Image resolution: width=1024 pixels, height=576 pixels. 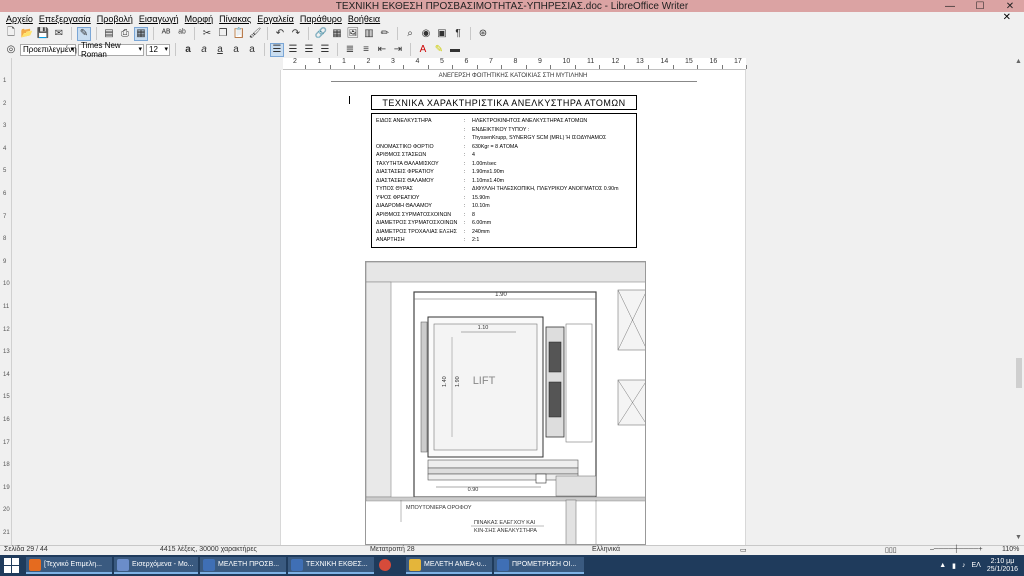 What do you see at coordinates (252, 50) in the screenshot?
I see `outline-icon: a` at bounding box center [252, 50].